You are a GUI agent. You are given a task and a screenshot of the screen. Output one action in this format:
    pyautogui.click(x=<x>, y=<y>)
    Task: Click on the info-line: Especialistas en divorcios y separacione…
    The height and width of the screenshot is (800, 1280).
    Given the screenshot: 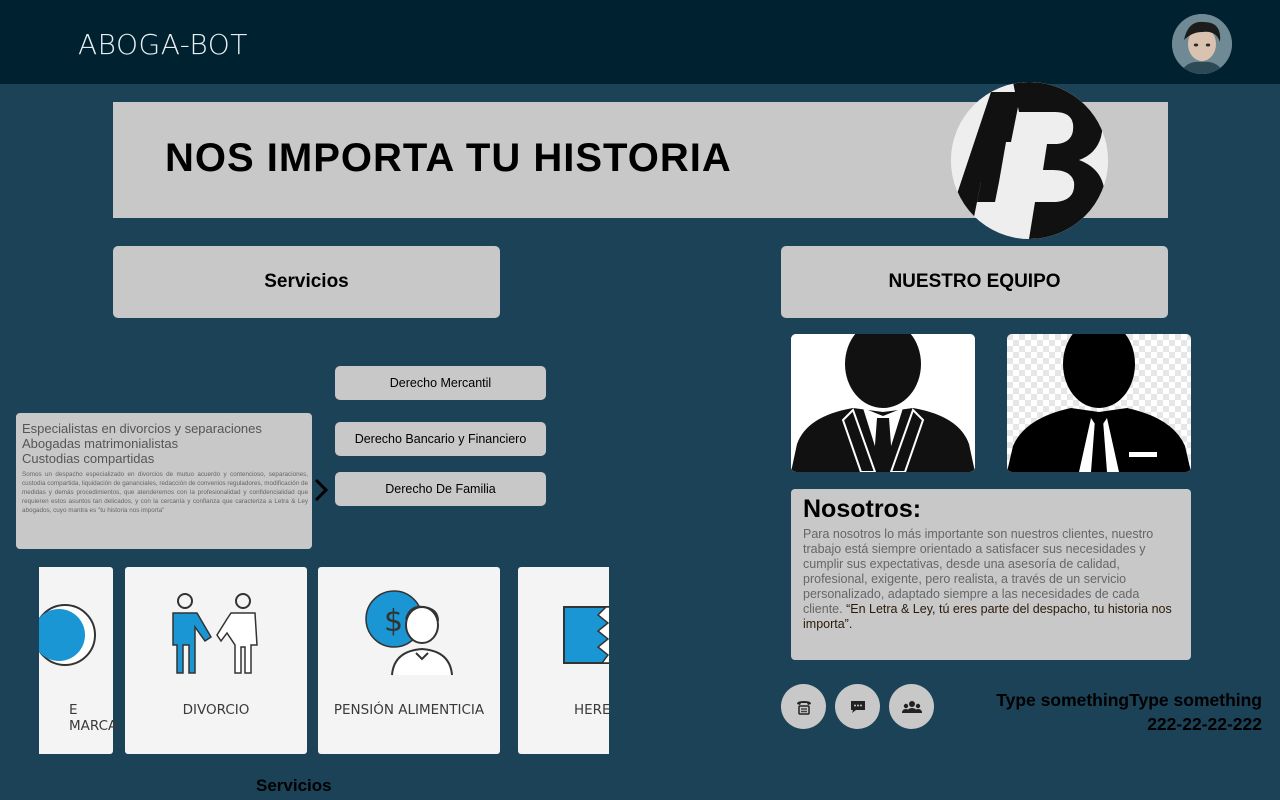 What is the action you would take?
    pyautogui.click(x=142, y=428)
    